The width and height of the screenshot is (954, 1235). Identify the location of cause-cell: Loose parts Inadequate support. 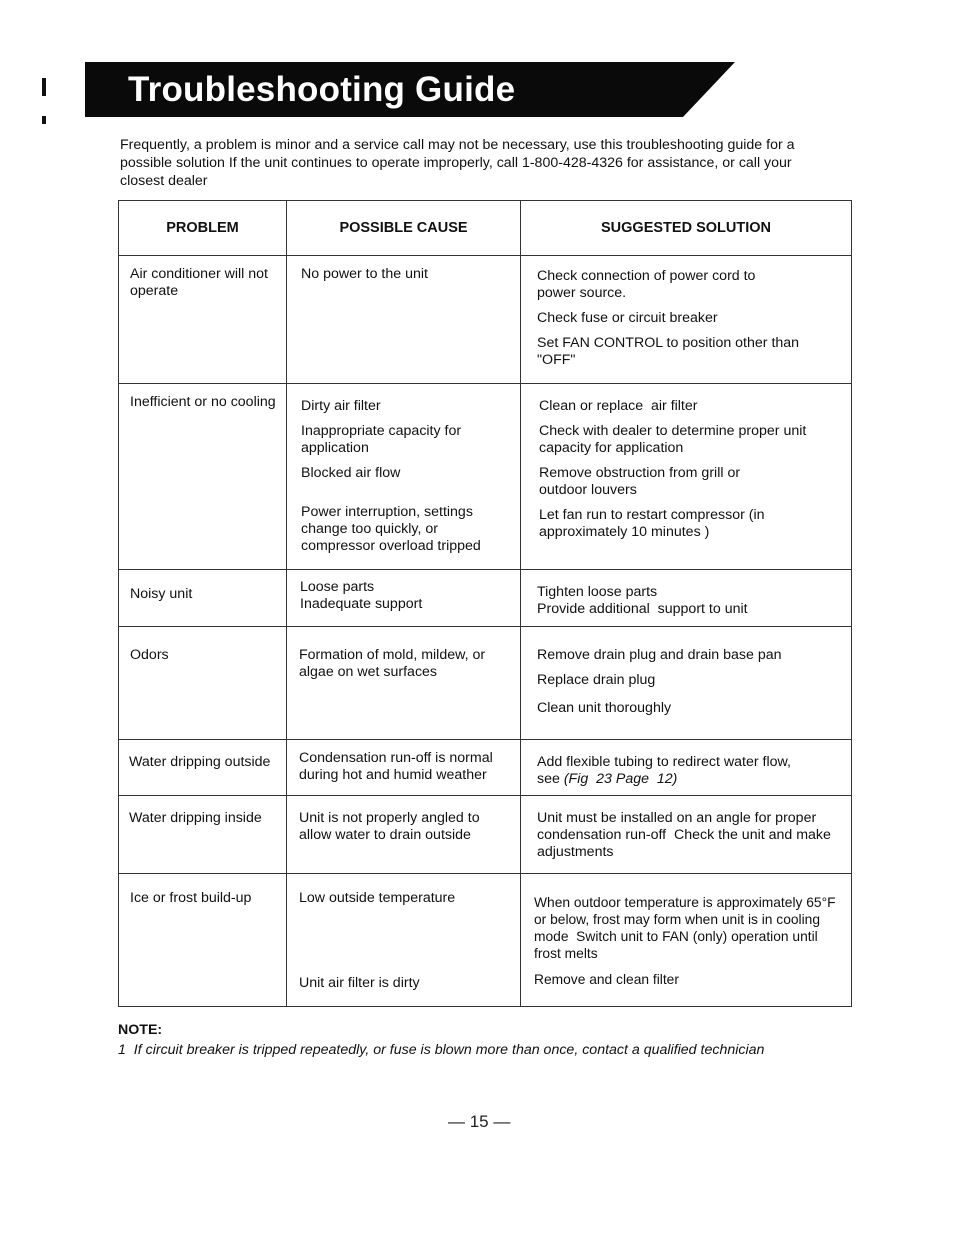
(403, 598).